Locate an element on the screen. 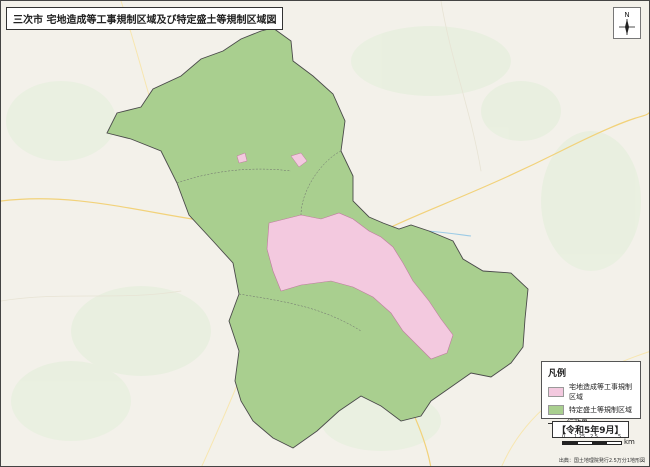 This screenshot has height=467, width=650. scale-bar-graphic is located at coordinates (592, 443).